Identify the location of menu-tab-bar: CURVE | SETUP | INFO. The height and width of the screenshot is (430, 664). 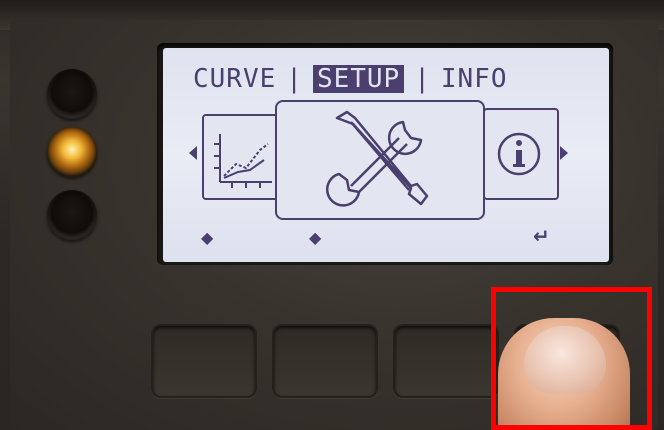
(350, 79).